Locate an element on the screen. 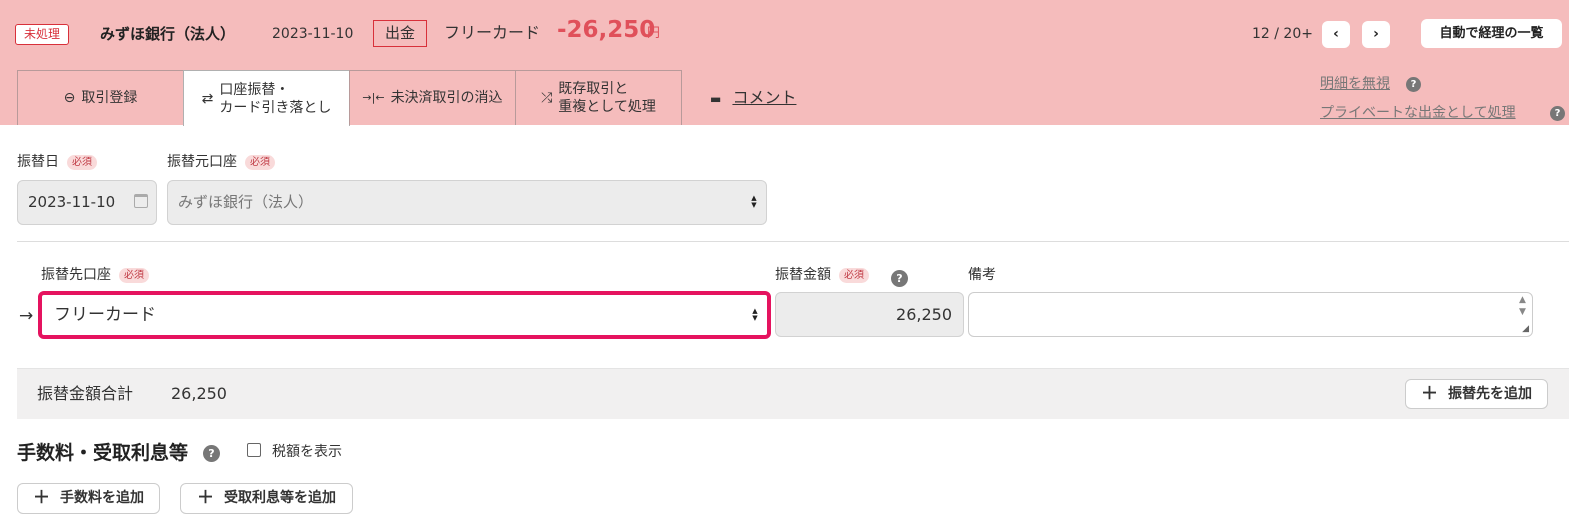 Image resolution: width=1569 pixels, height=523 pixels. next-button: › is located at coordinates (1376, 34).